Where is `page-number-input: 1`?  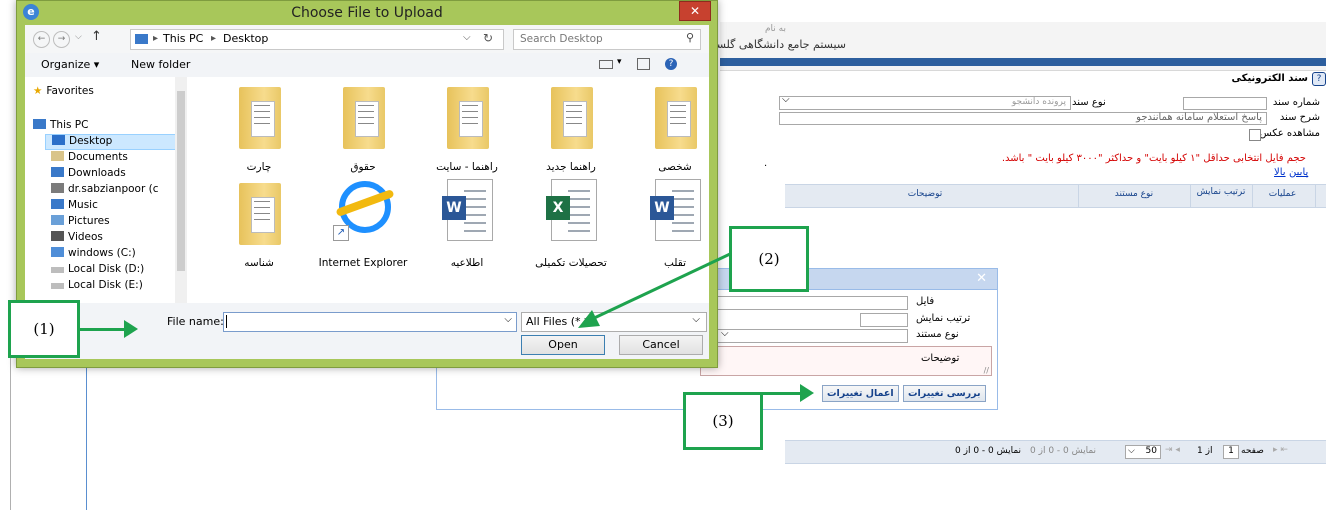
page-number-input: 1 is located at coordinates (1231, 452).